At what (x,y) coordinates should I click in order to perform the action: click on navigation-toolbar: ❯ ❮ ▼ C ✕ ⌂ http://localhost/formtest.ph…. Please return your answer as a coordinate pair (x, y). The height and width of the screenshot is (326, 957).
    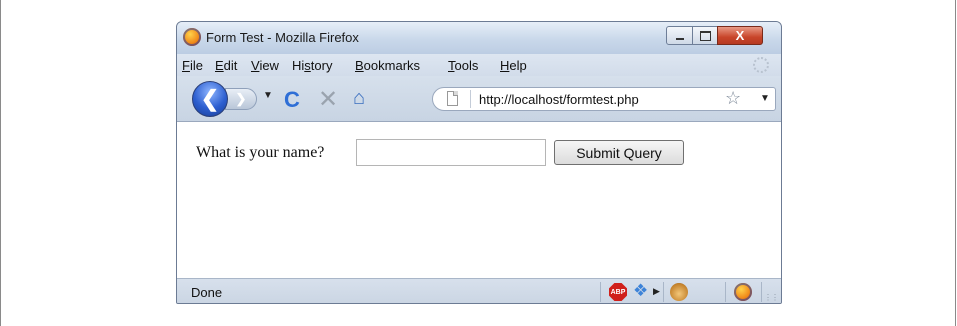
    Looking at the image, I should click on (479, 98).